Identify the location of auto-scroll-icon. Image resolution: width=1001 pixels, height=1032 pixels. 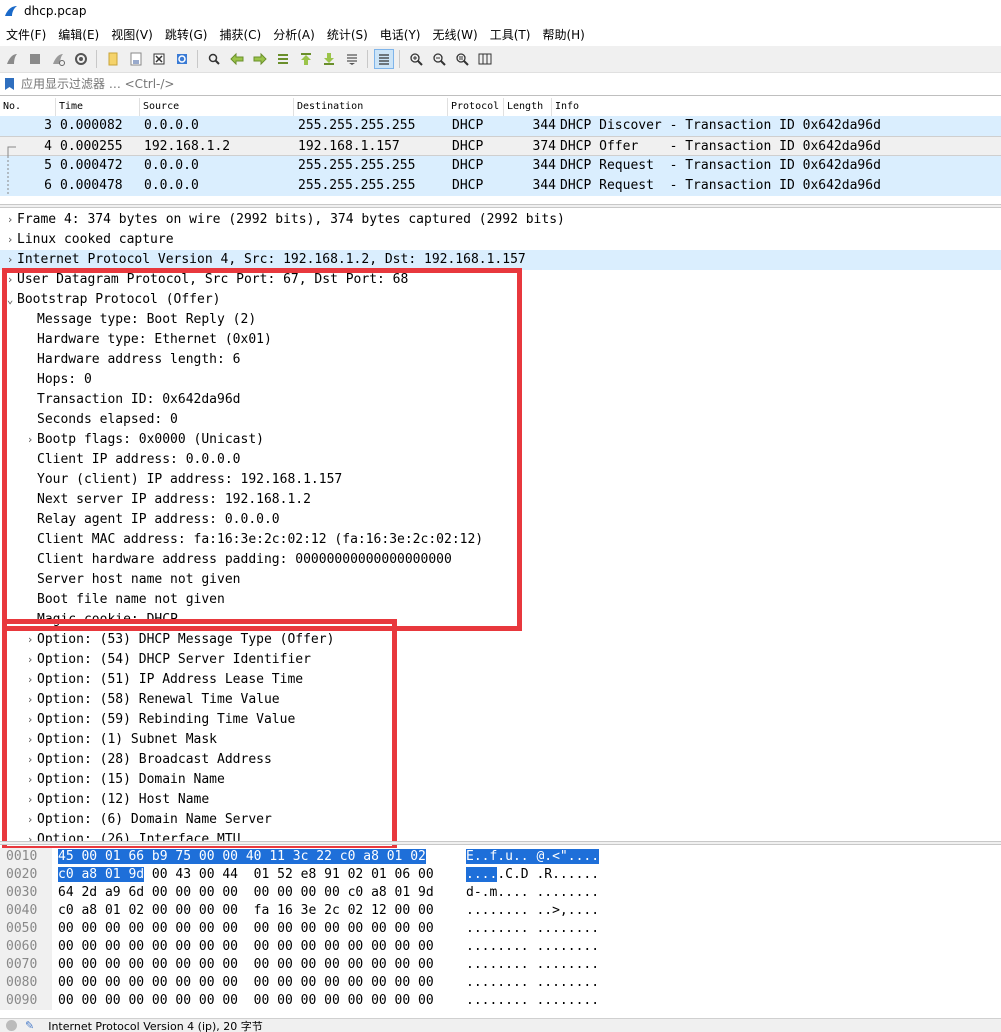
(352, 59).